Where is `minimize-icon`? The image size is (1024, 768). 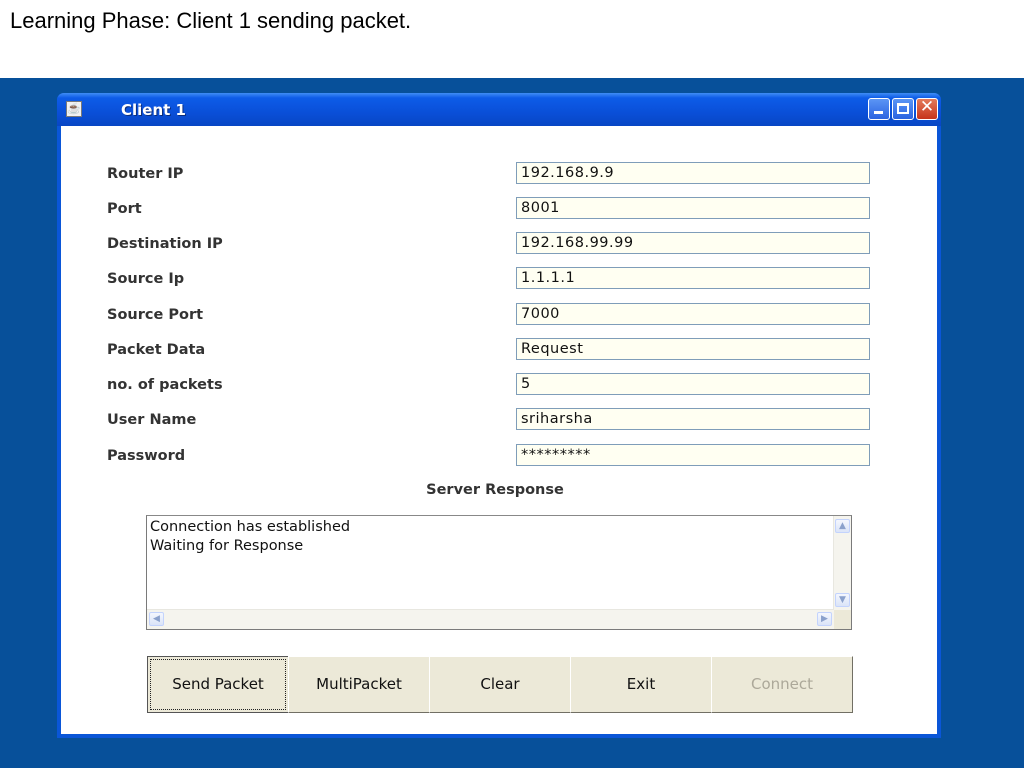
minimize-icon is located at coordinates (878, 112).